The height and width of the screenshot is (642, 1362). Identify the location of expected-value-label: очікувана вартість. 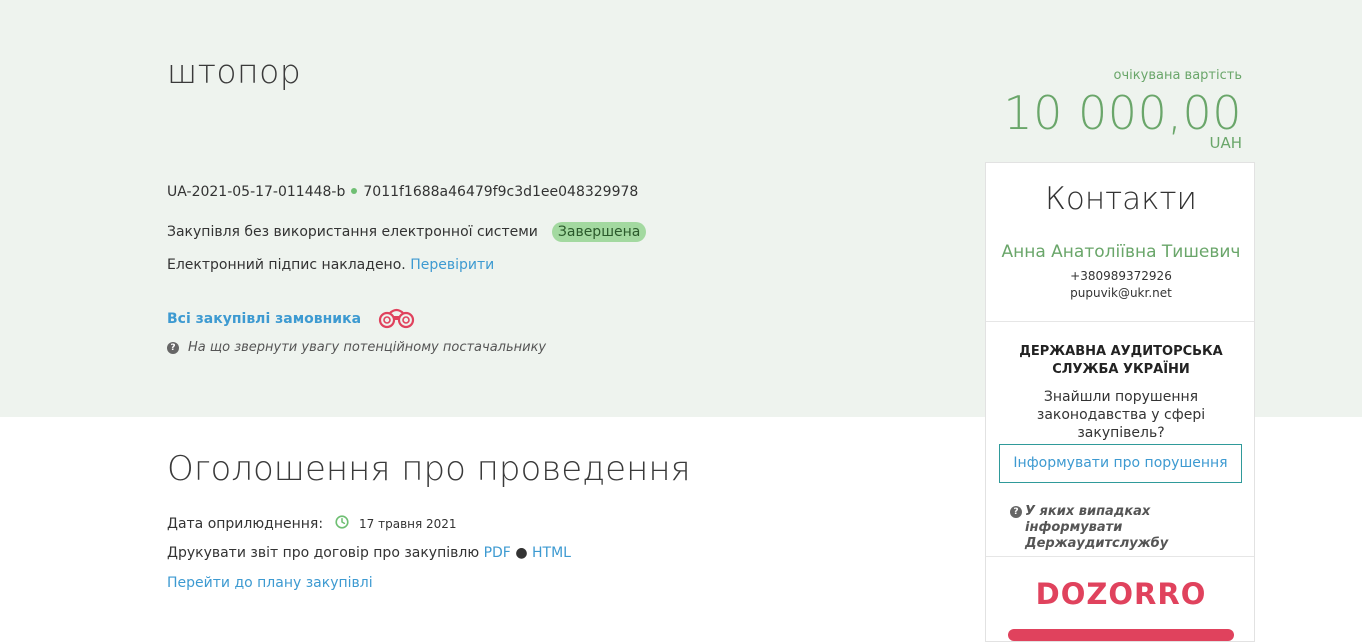
(1177, 75).